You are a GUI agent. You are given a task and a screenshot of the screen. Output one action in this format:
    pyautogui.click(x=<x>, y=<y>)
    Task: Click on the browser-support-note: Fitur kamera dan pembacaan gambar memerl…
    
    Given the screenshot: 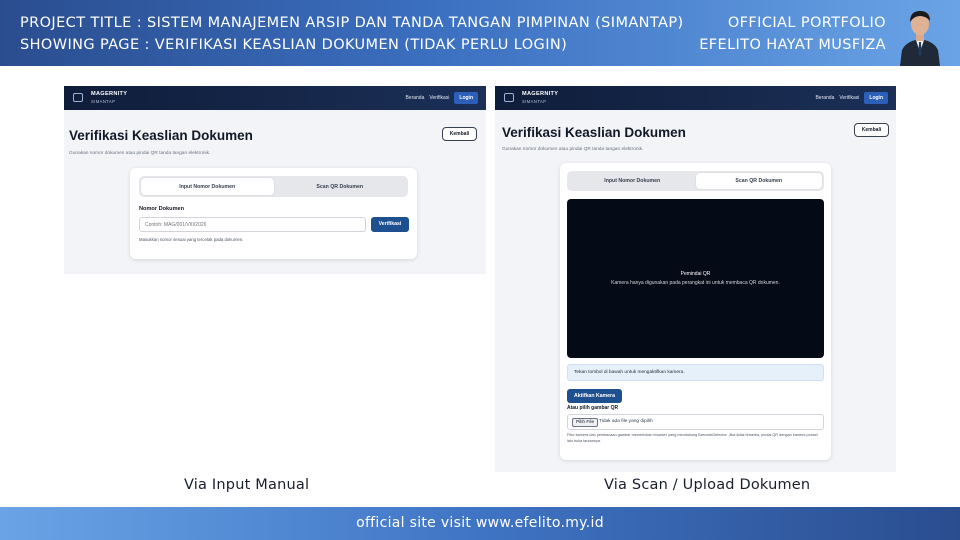 What is the action you would take?
    pyautogui.click(x=692, y=438)
    